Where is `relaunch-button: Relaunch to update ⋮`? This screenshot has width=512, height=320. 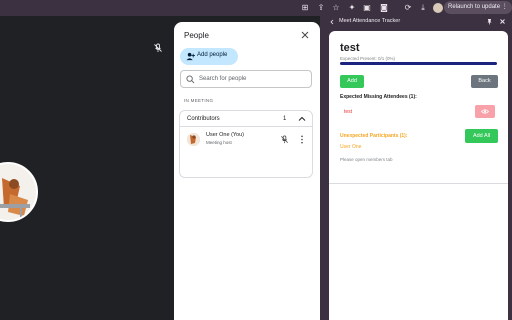 relaunch-button: Relaunch to update ⋮ is located at coordinates (478, 7).